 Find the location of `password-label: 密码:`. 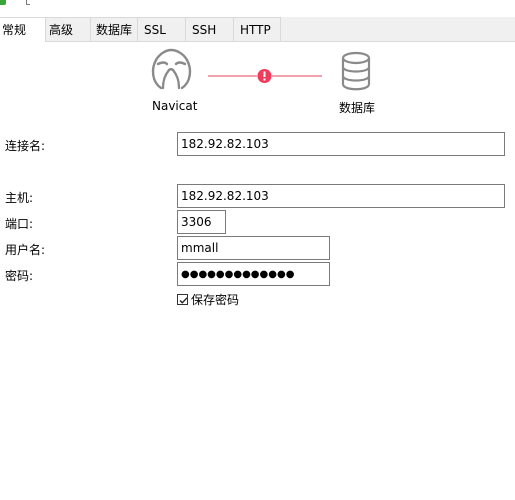

password-label: 密码: is located at coordinates (19, 276).